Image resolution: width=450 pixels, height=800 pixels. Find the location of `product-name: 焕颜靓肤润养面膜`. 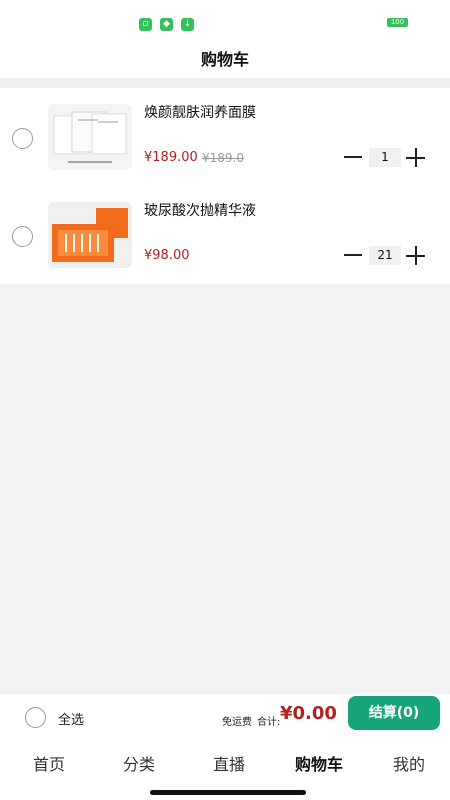

product-name: 焕颜靓肤润养面膜 is located at coordinates (200, 112).